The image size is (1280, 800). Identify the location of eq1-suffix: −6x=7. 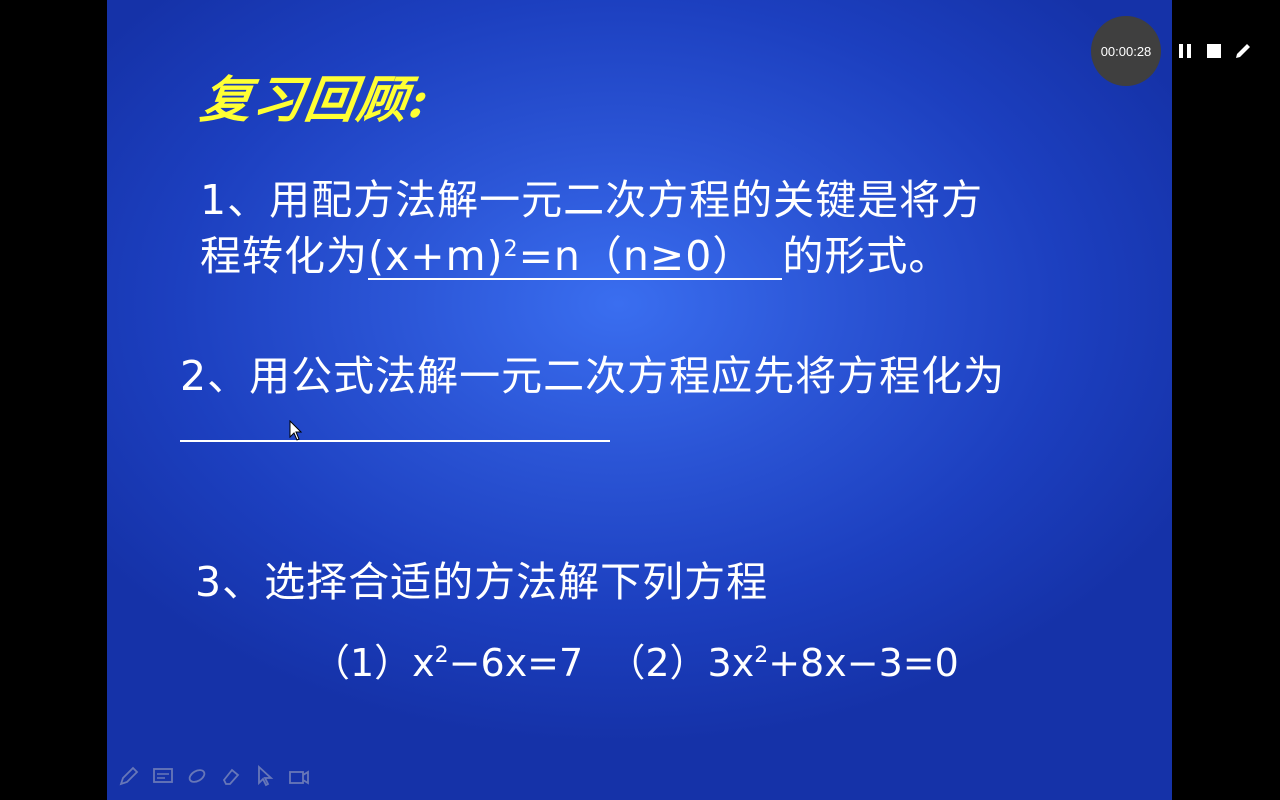
(516, 663).